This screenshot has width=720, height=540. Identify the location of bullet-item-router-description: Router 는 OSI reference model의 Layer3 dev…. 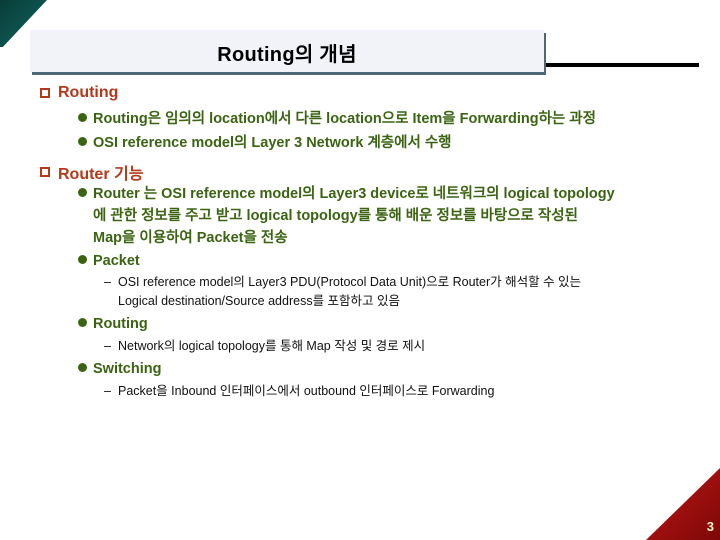
(383, 216).